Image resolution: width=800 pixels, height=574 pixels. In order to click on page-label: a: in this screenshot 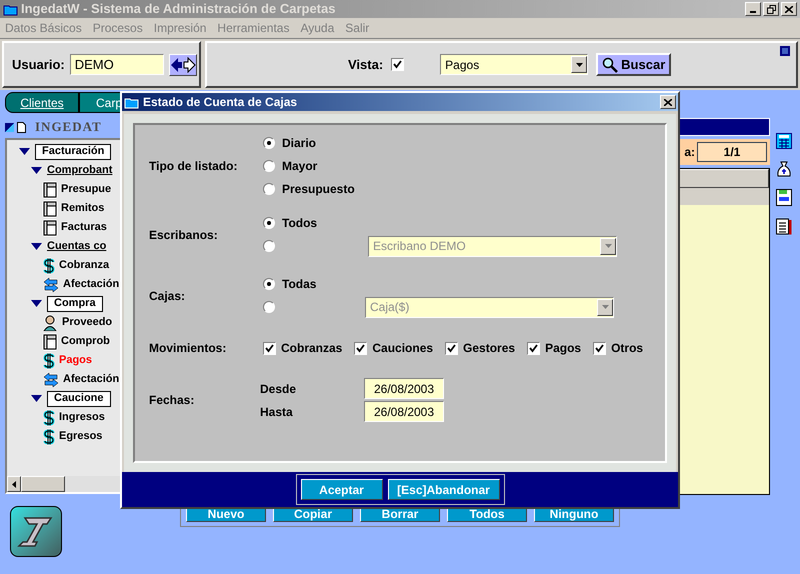, I will do `click(689, 152)`.